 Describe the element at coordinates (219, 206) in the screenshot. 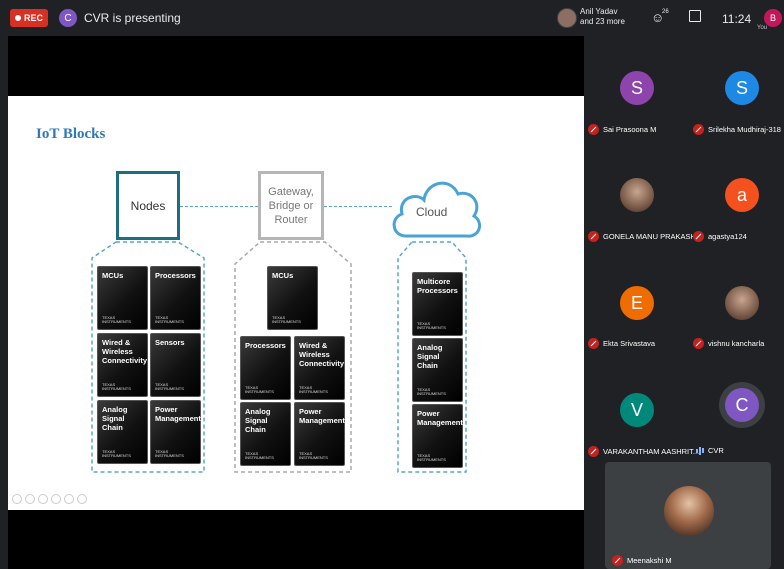

I see `connector-nodes-gateway` at that location.